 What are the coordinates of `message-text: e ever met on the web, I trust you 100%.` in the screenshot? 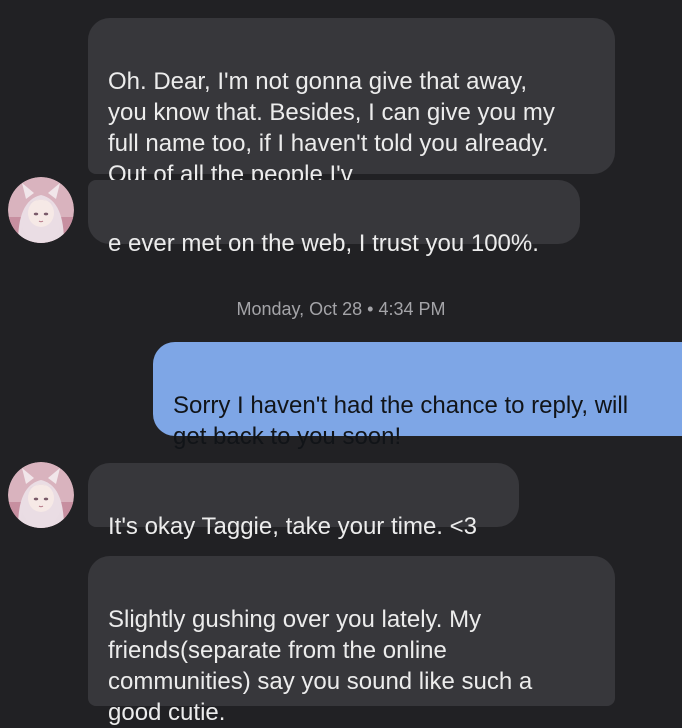 It's located at (323, 243).